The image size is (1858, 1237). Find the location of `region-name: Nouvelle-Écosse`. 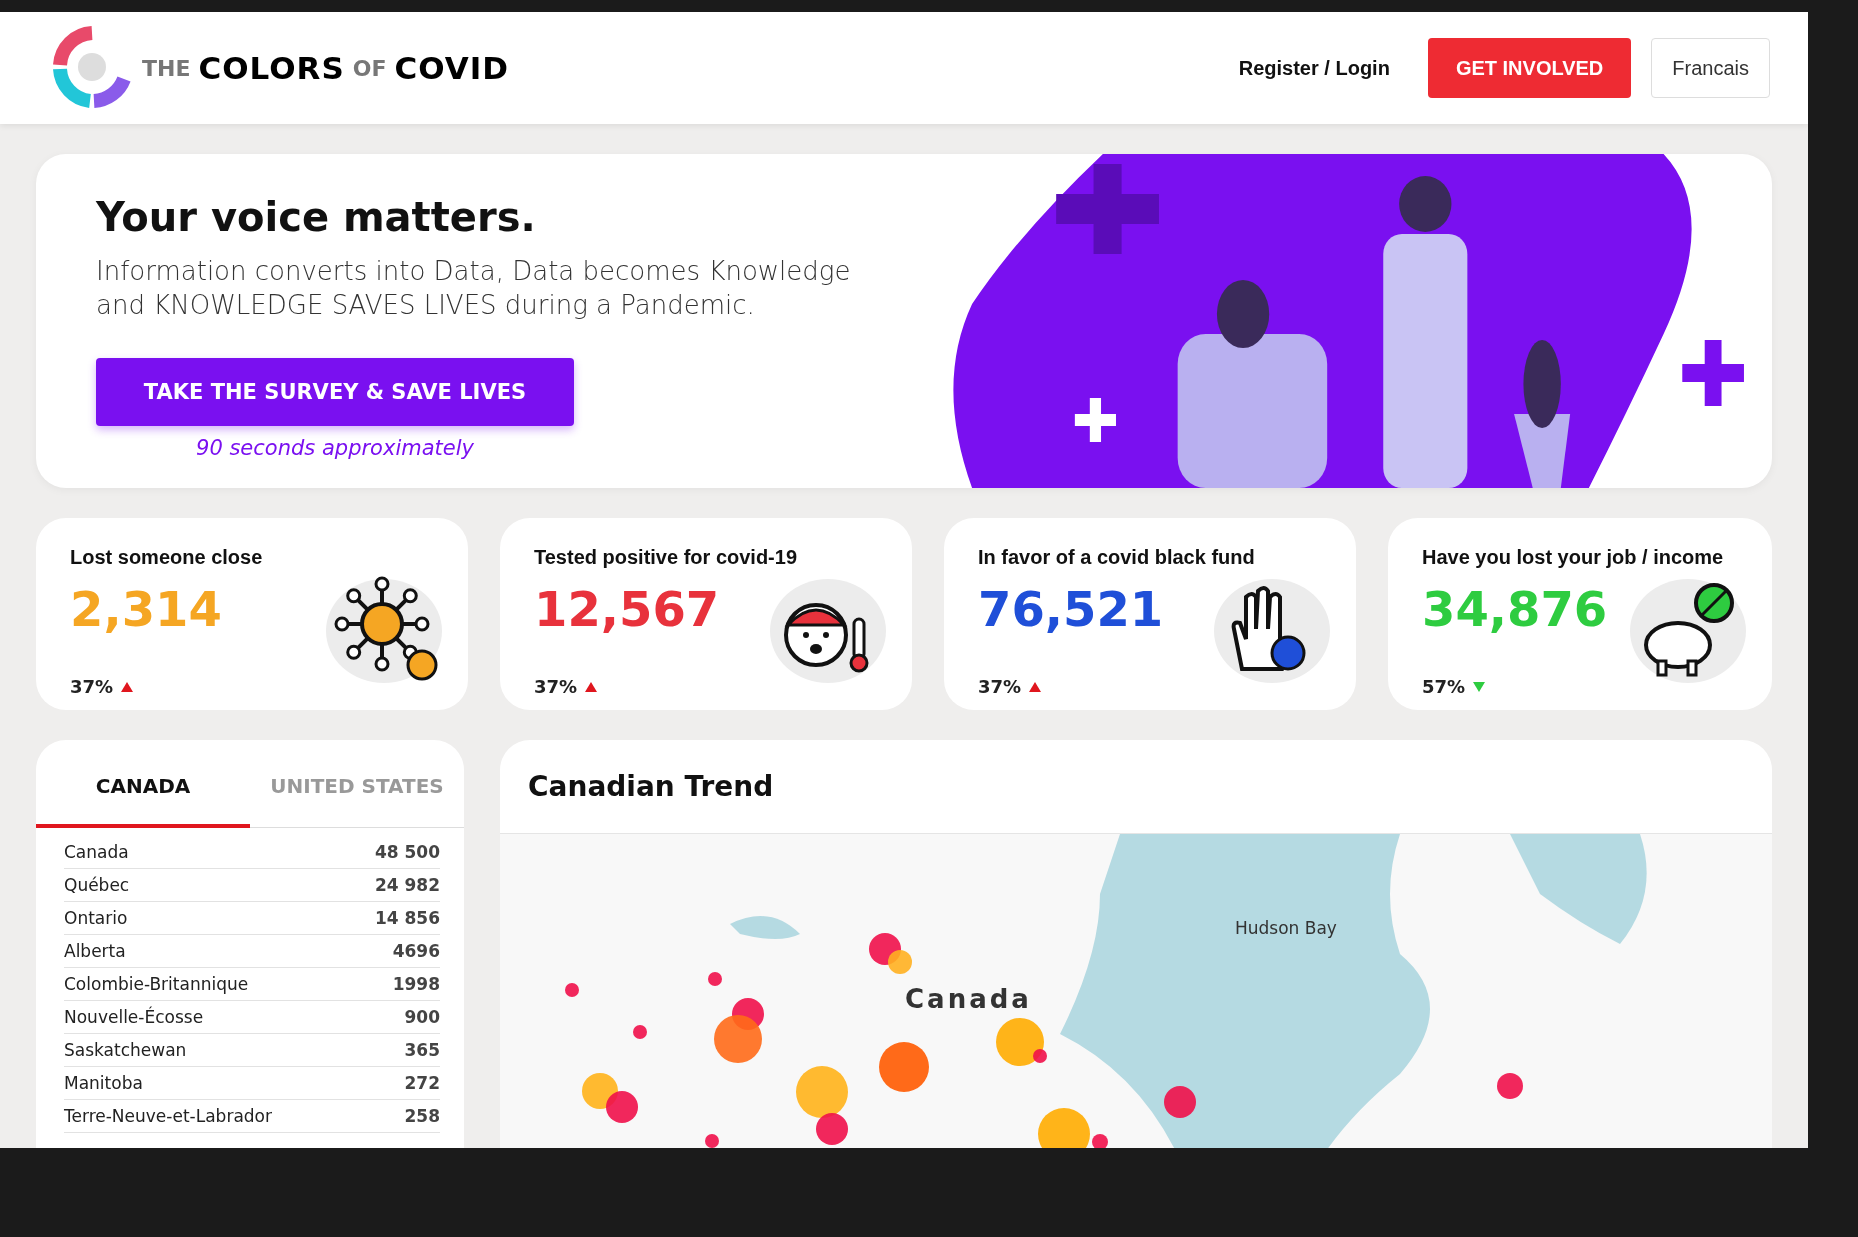

region-name: Nouvelle-Écosse is located at coordinates (134, 1017).